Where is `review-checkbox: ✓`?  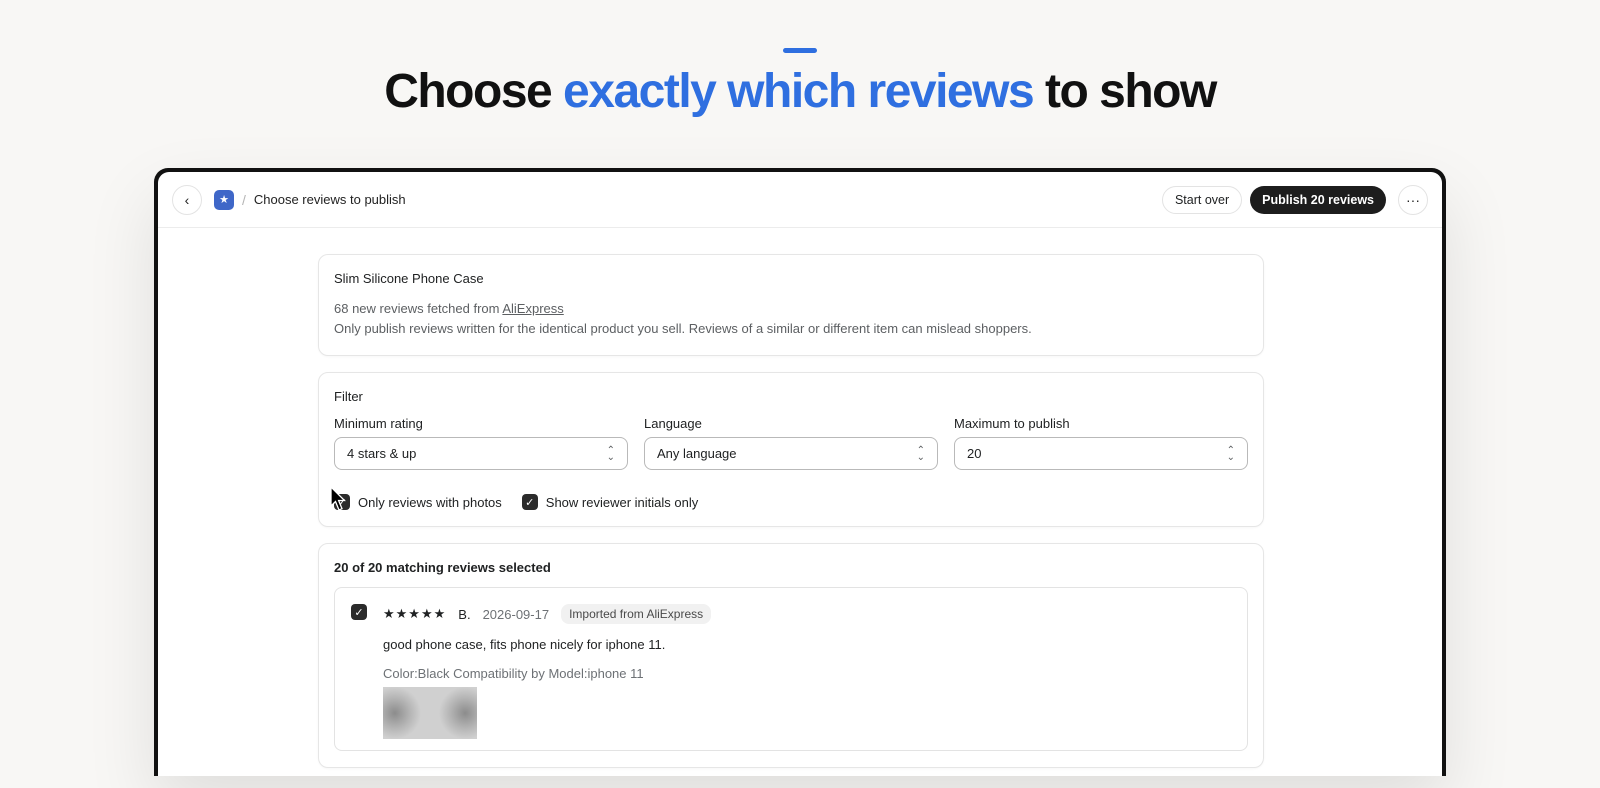
review-checkbox: ✓ is located at coordinates (359, 612).